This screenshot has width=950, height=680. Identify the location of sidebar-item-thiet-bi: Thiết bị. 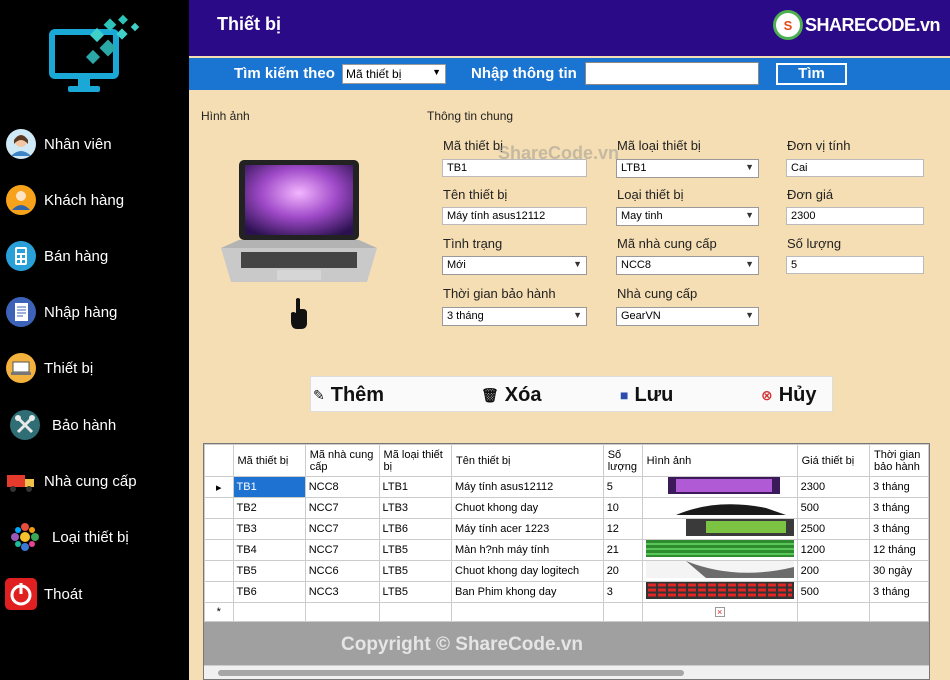
(94, 368).